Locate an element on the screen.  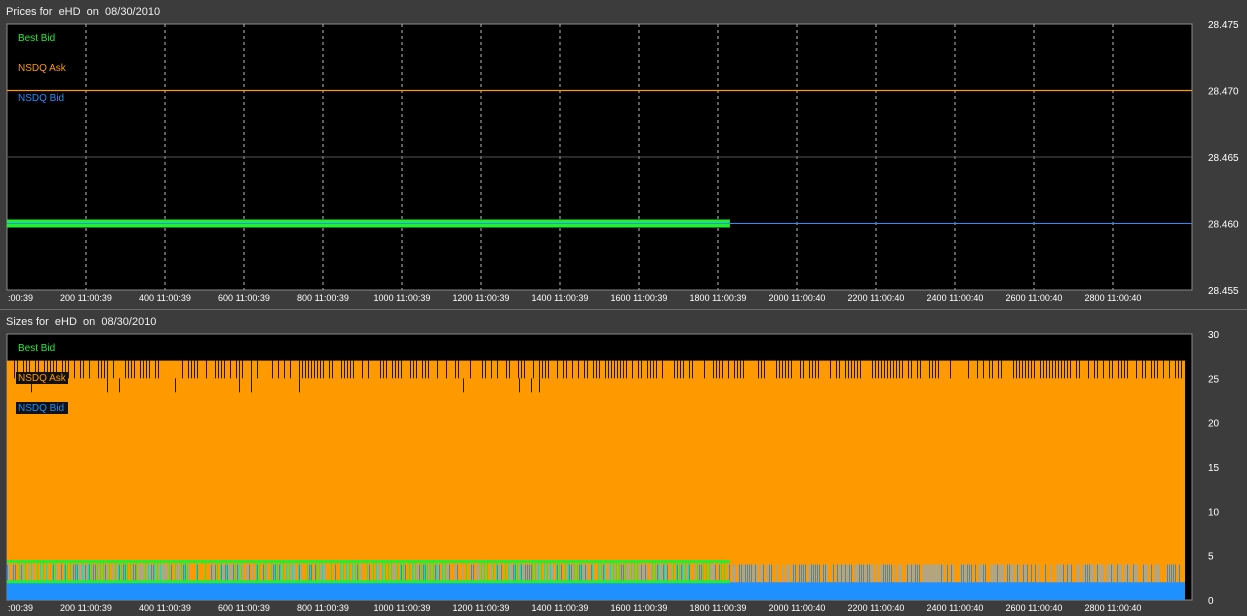
legend-entry: NSDQ Ask is located at coordinates (42, 378).